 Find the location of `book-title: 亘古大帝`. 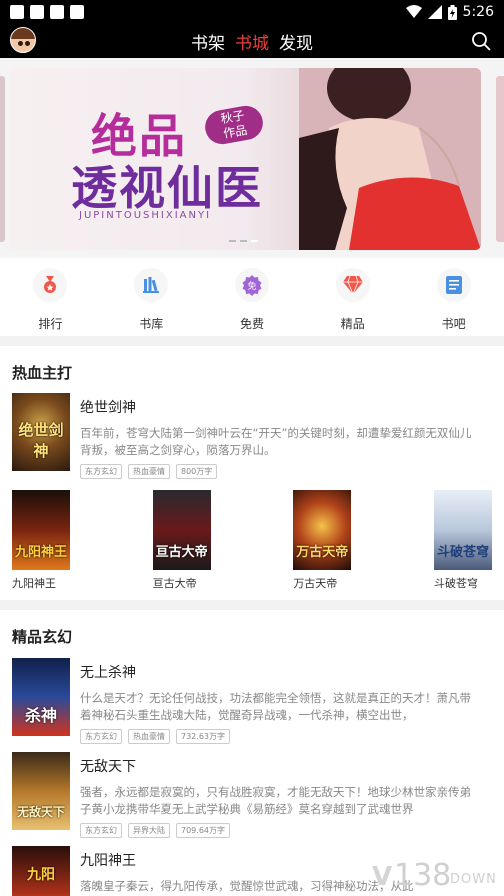

book-title: 亘古大帝 is located at coordinates (174, 583).